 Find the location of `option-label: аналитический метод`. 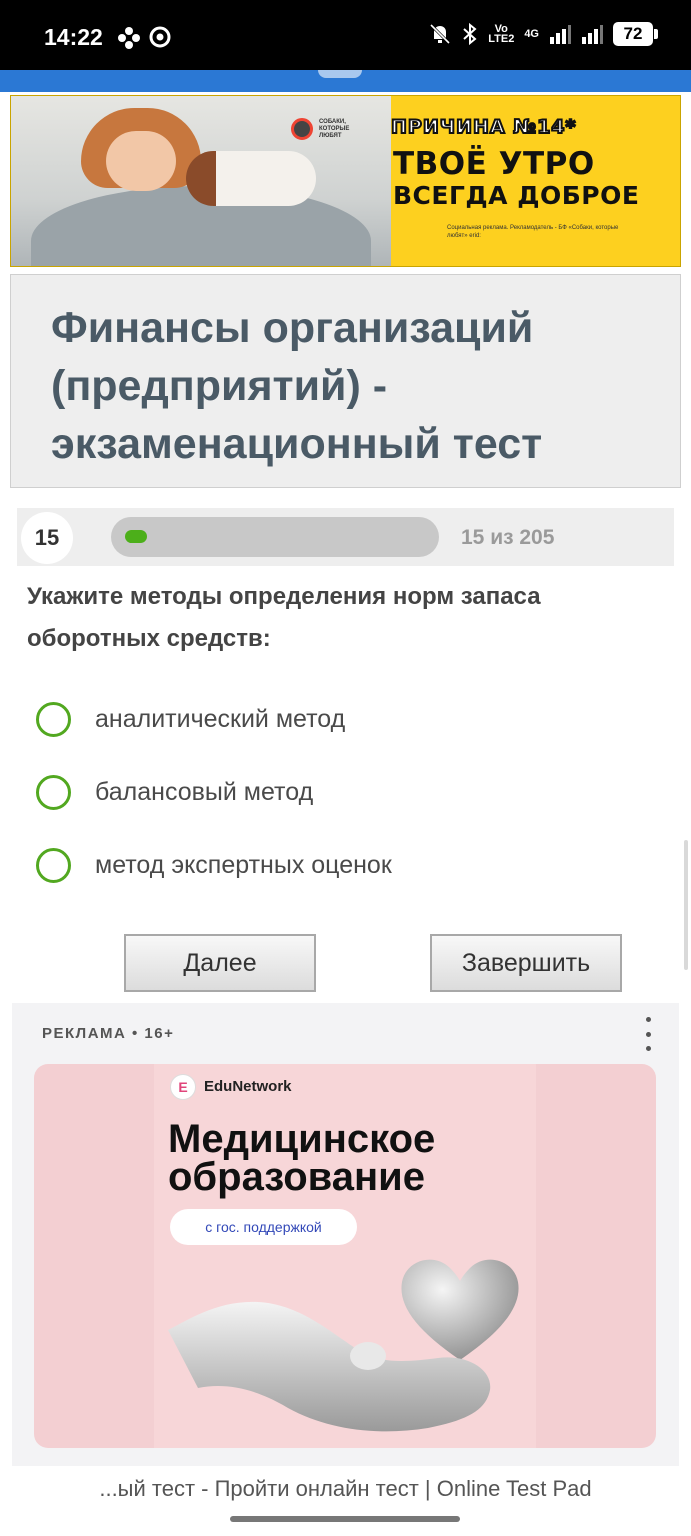

option-label: аналитический метод is located at coordinates (220, 719).